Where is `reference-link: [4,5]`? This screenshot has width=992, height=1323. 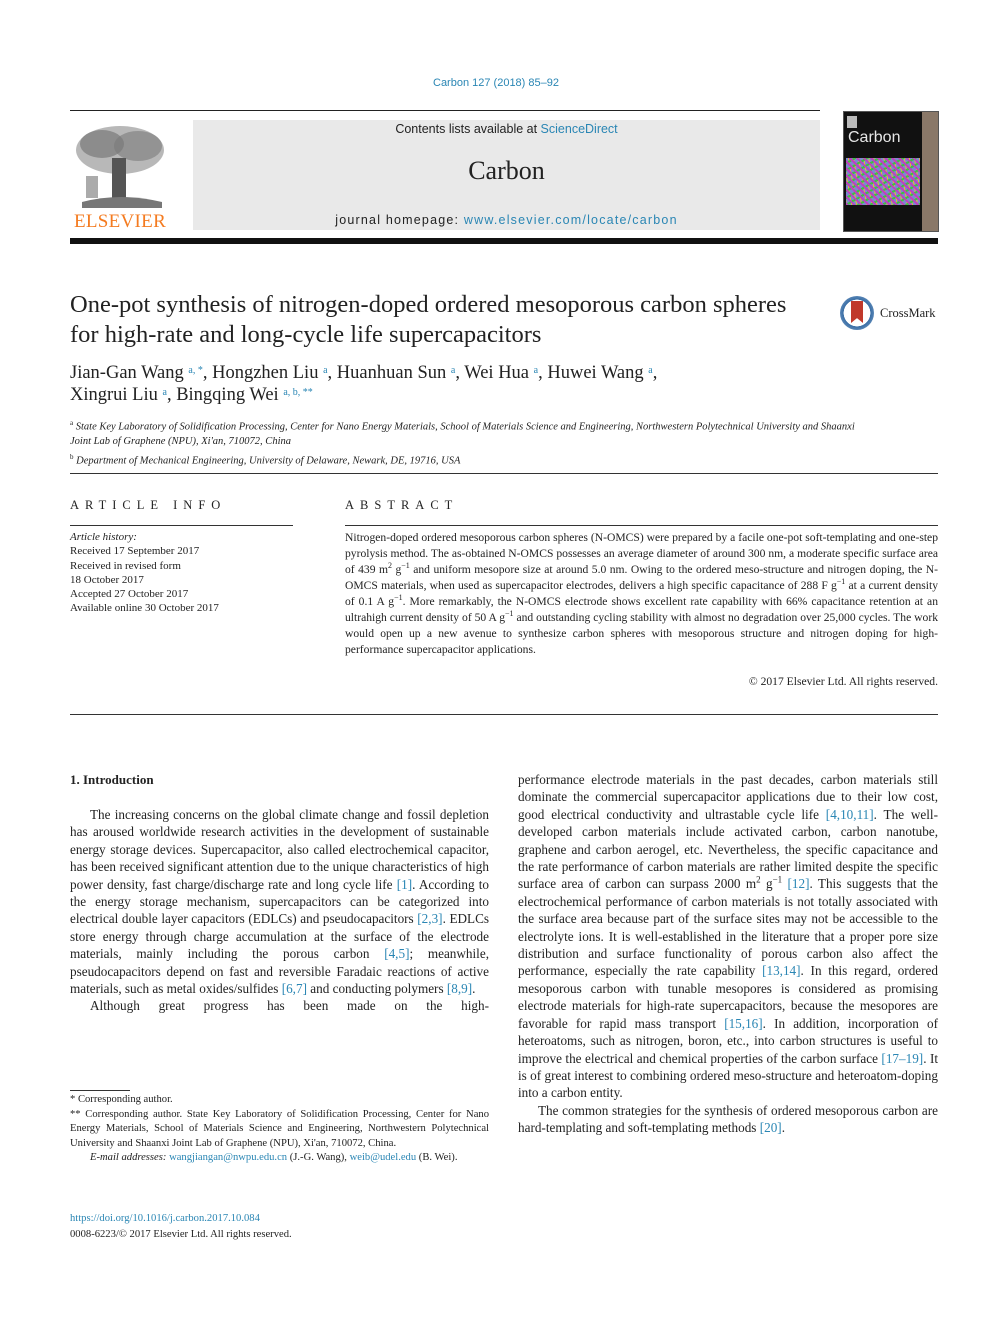 reference-link: [4,5] is located at coordinates (396, 953).